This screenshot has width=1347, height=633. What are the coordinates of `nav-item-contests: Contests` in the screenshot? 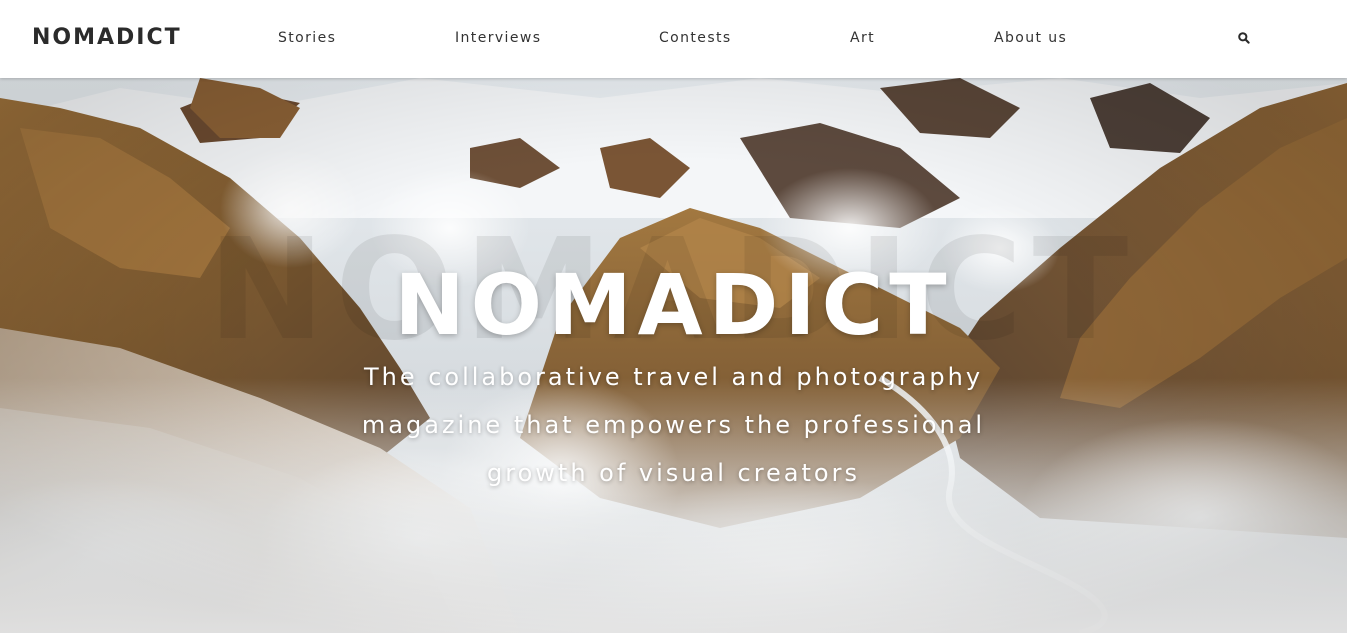 It's located at (695, 38).